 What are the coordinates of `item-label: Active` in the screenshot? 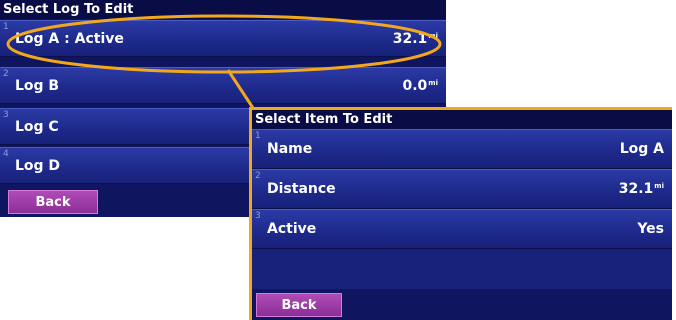 It's located at (292, 229).